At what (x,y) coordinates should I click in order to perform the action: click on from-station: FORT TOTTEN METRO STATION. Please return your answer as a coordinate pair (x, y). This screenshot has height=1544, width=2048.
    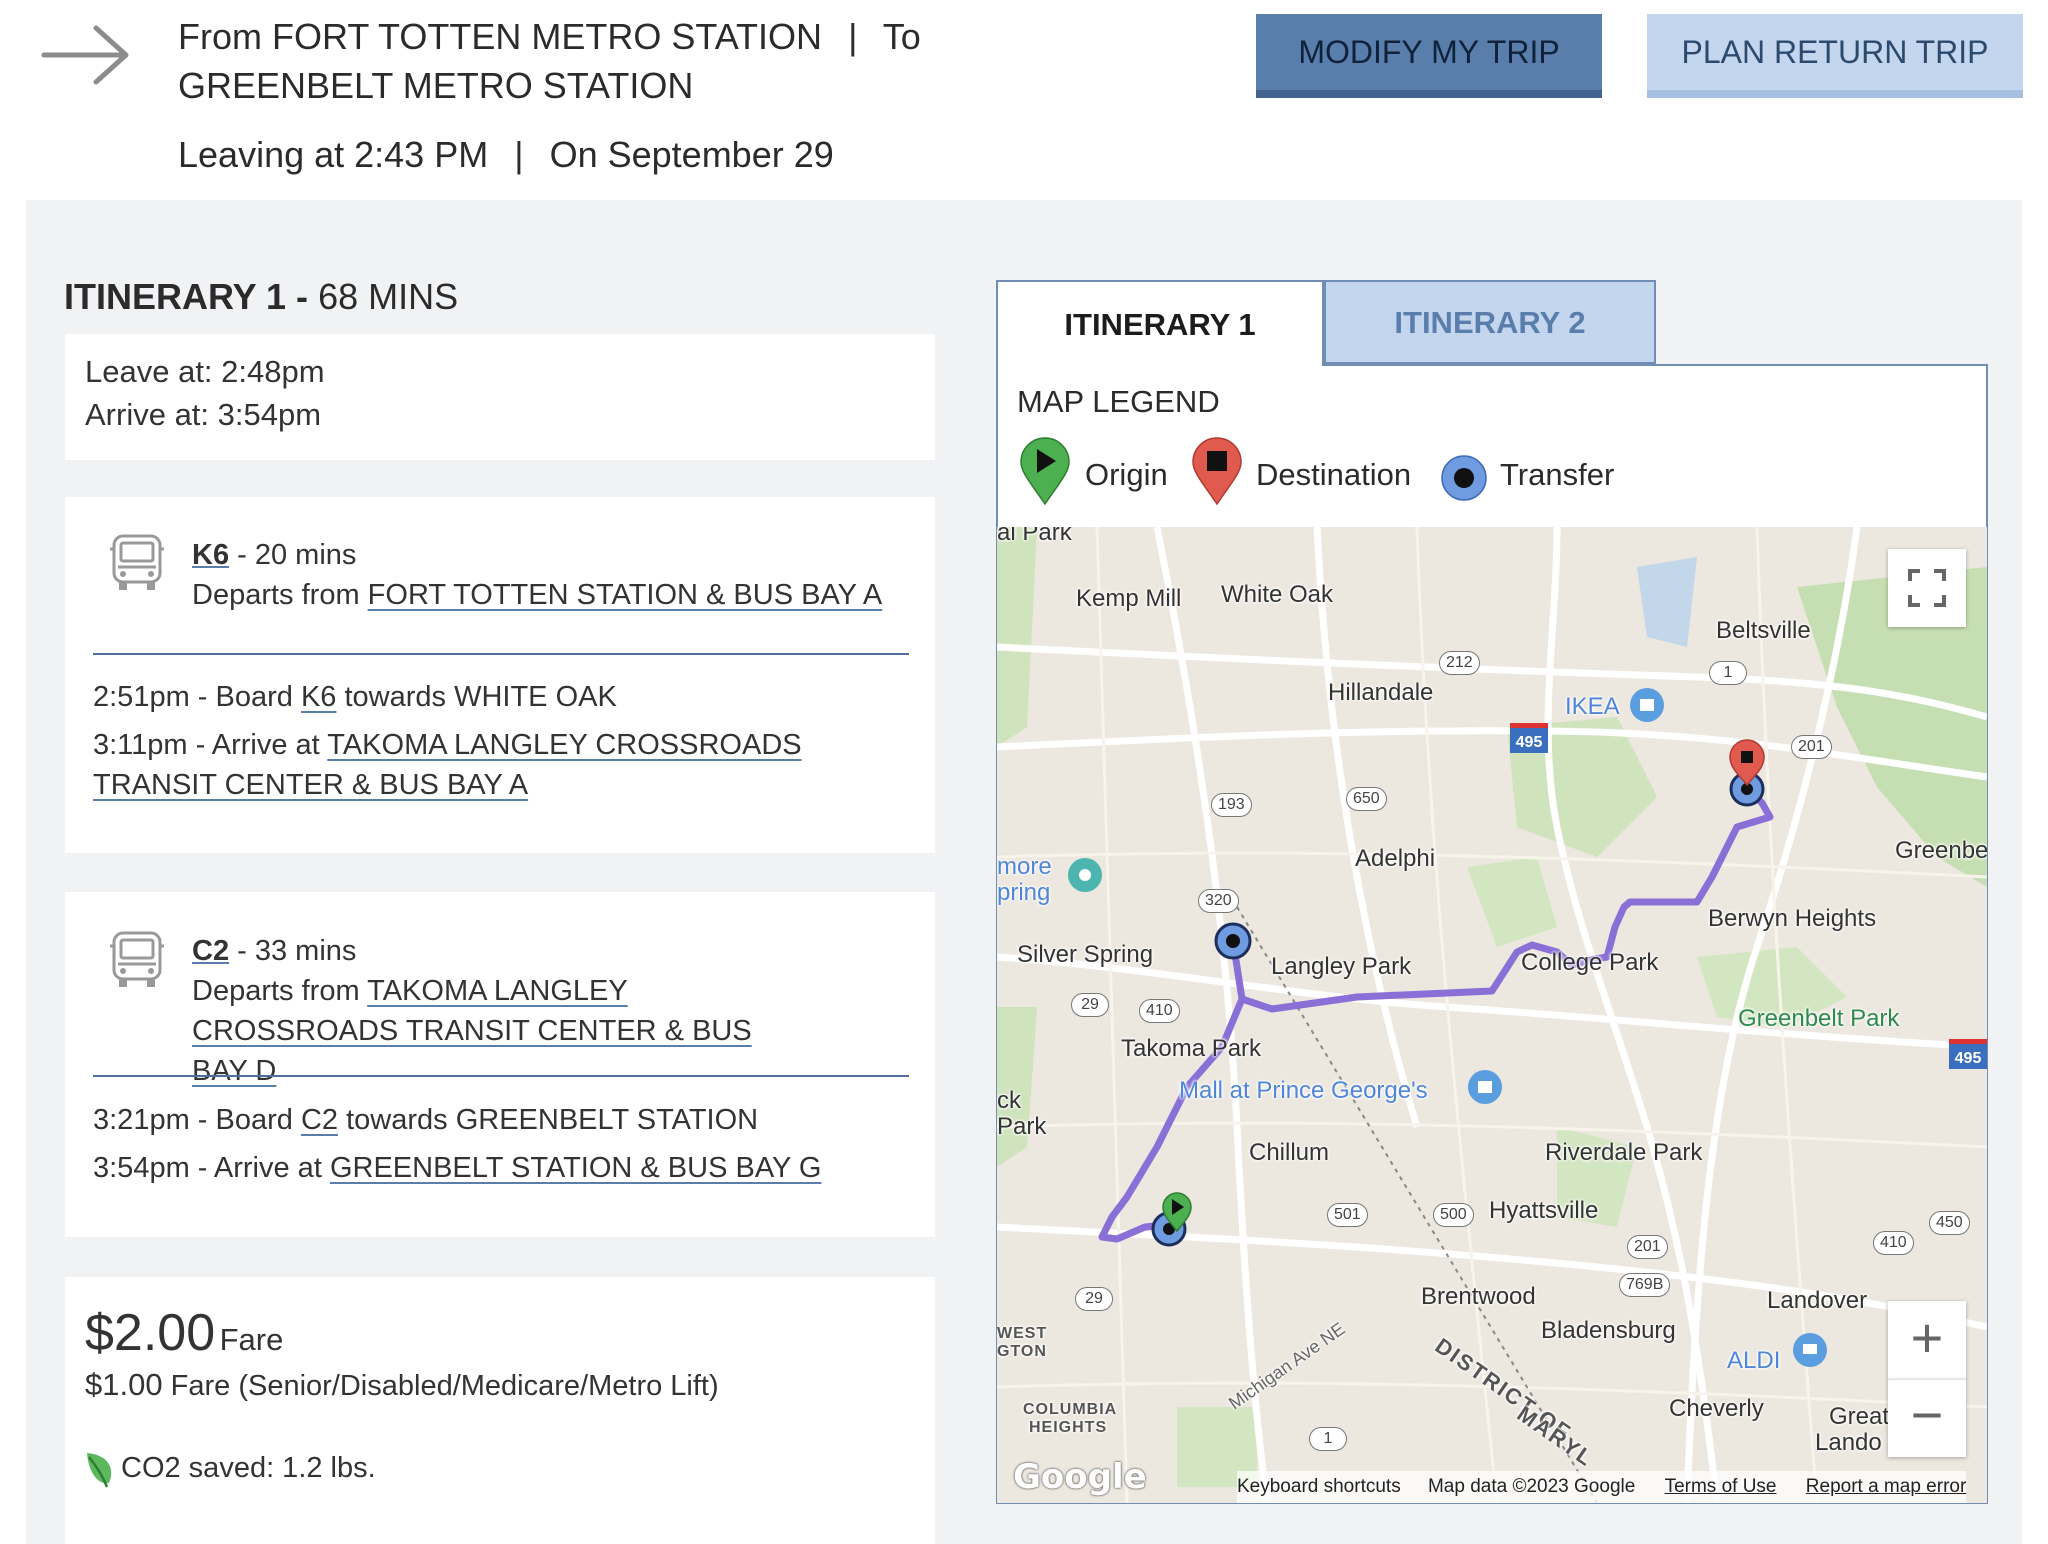
    Looking at the image, I should click on (547, 36).